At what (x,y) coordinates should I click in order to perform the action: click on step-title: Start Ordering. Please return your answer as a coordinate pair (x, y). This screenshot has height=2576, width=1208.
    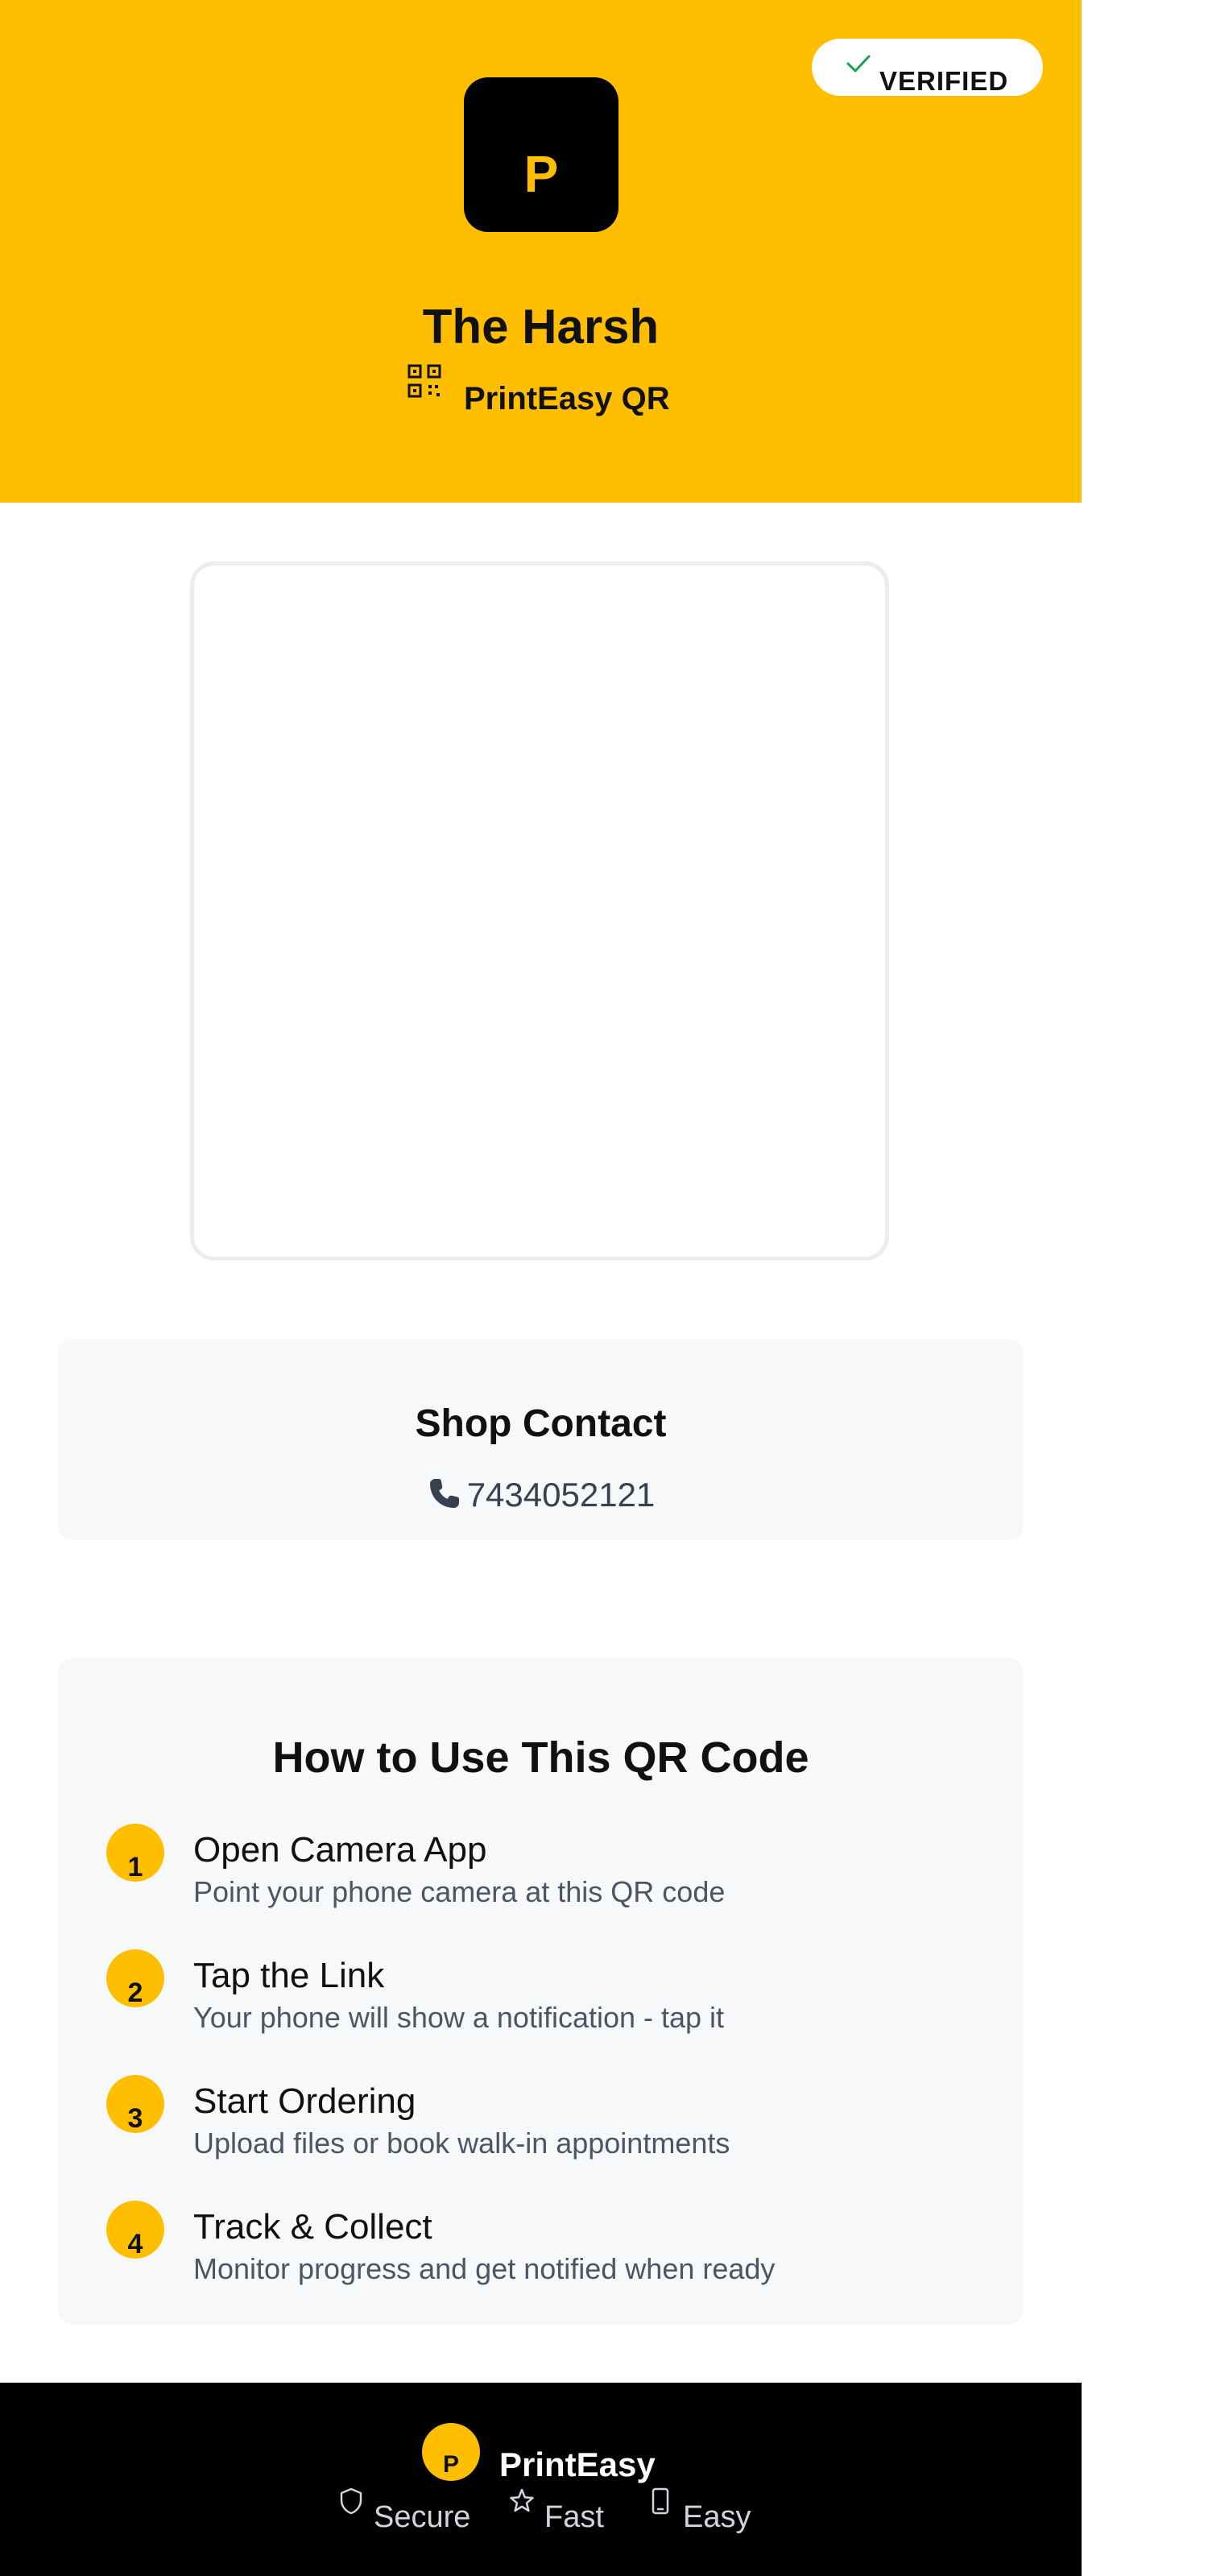
    Looking at the image, I should click on (304, 2101).